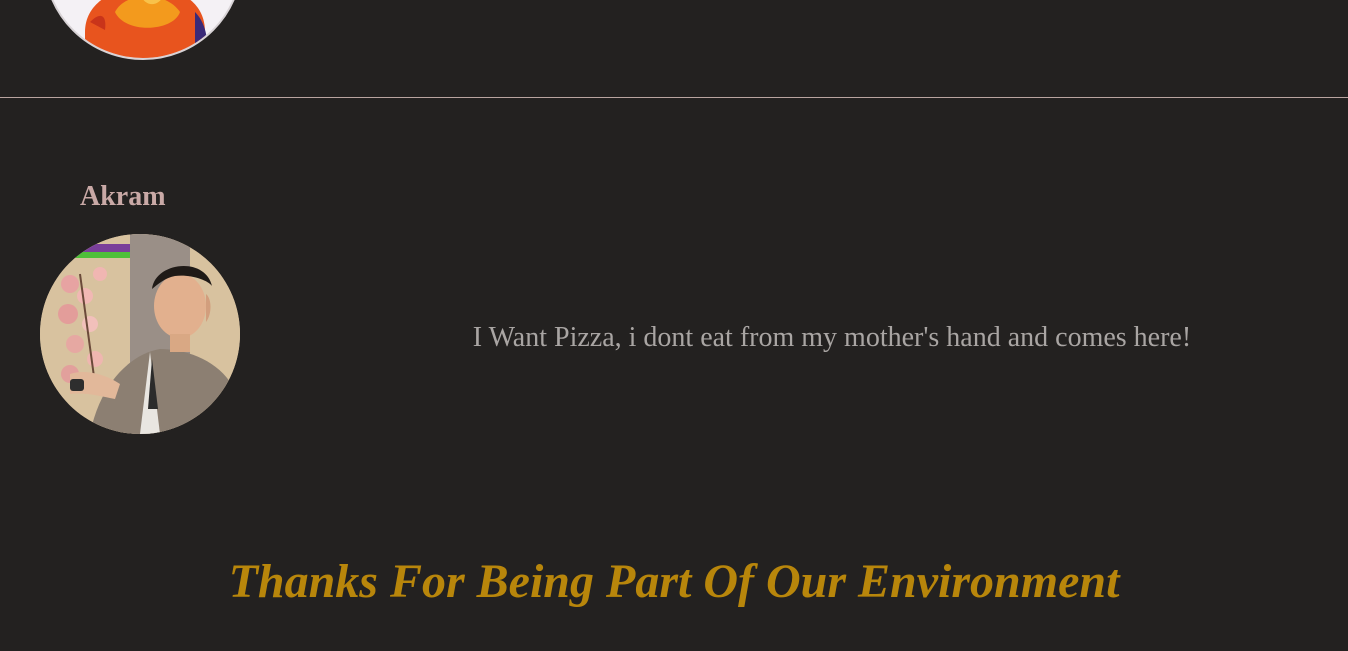 Image resolution: width=1348 pixels, height=651 pixels. Describe the element at coordinates (123, 196) in the screenshot. I see `reviewer-name: Akram` at that location.